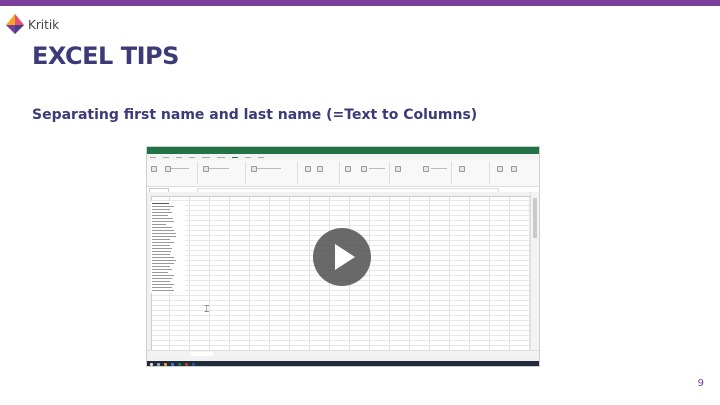  I want to click on slide-title: EXCEL TIPS, so click(105, 56).